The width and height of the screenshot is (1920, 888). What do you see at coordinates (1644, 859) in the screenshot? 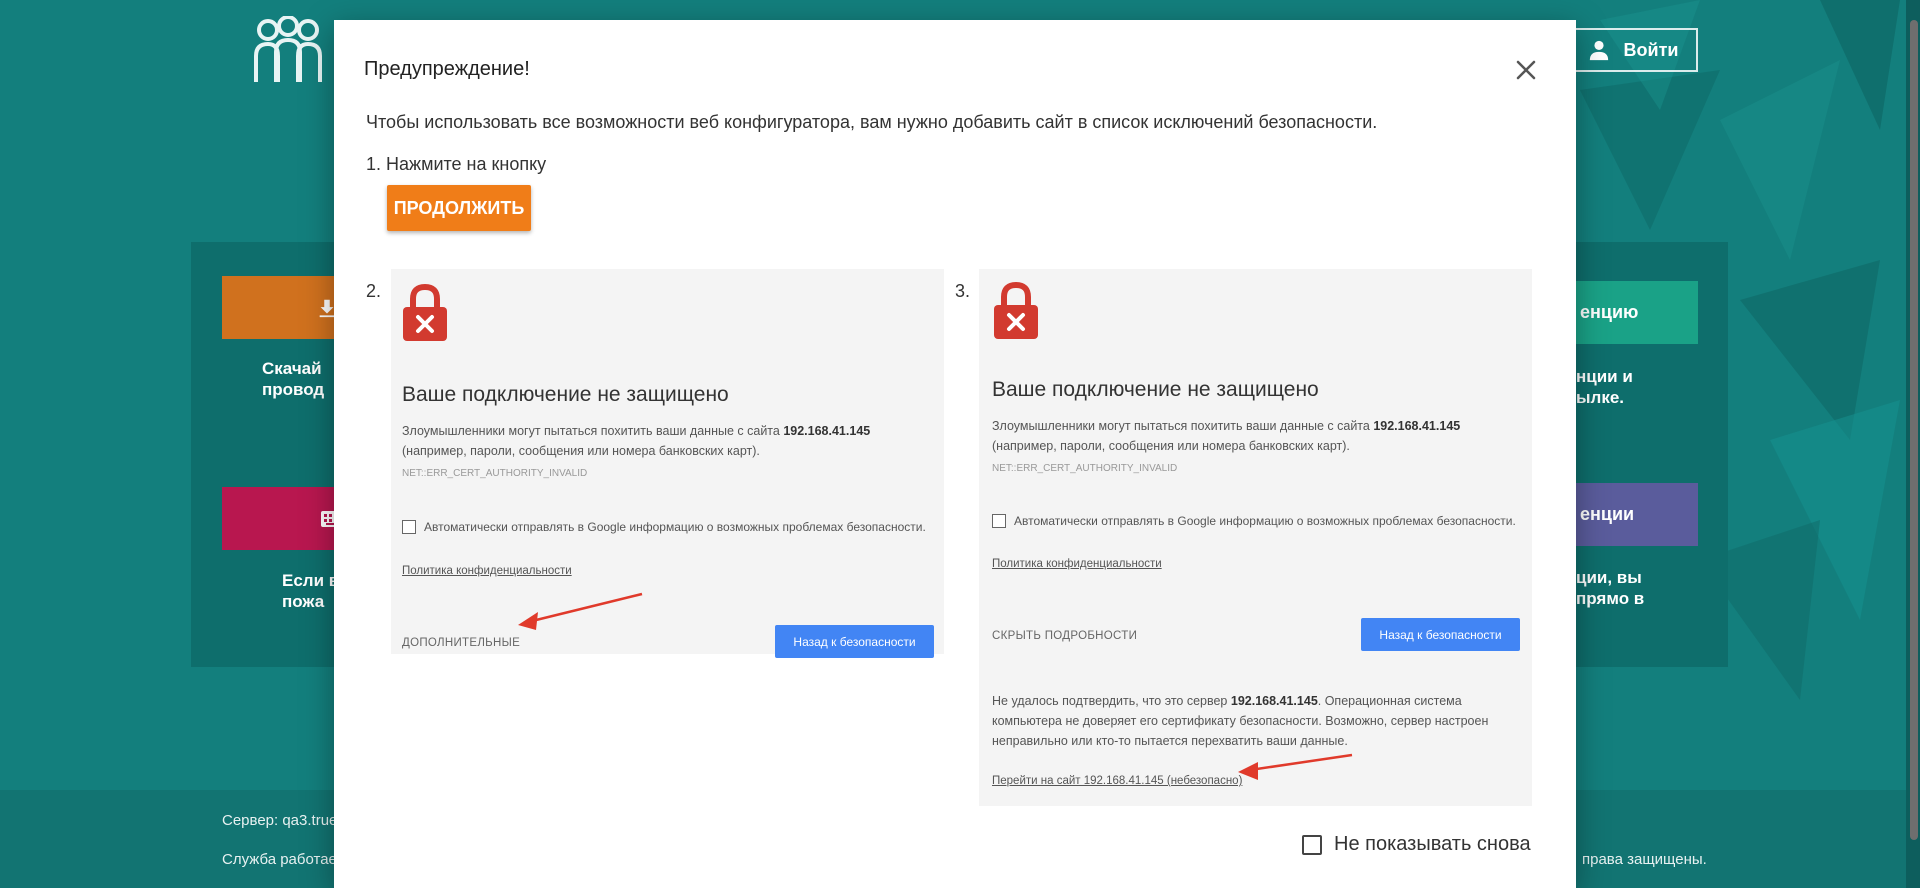
I see `footer-rights: права защищены.` at bounding box center [1644, 859].